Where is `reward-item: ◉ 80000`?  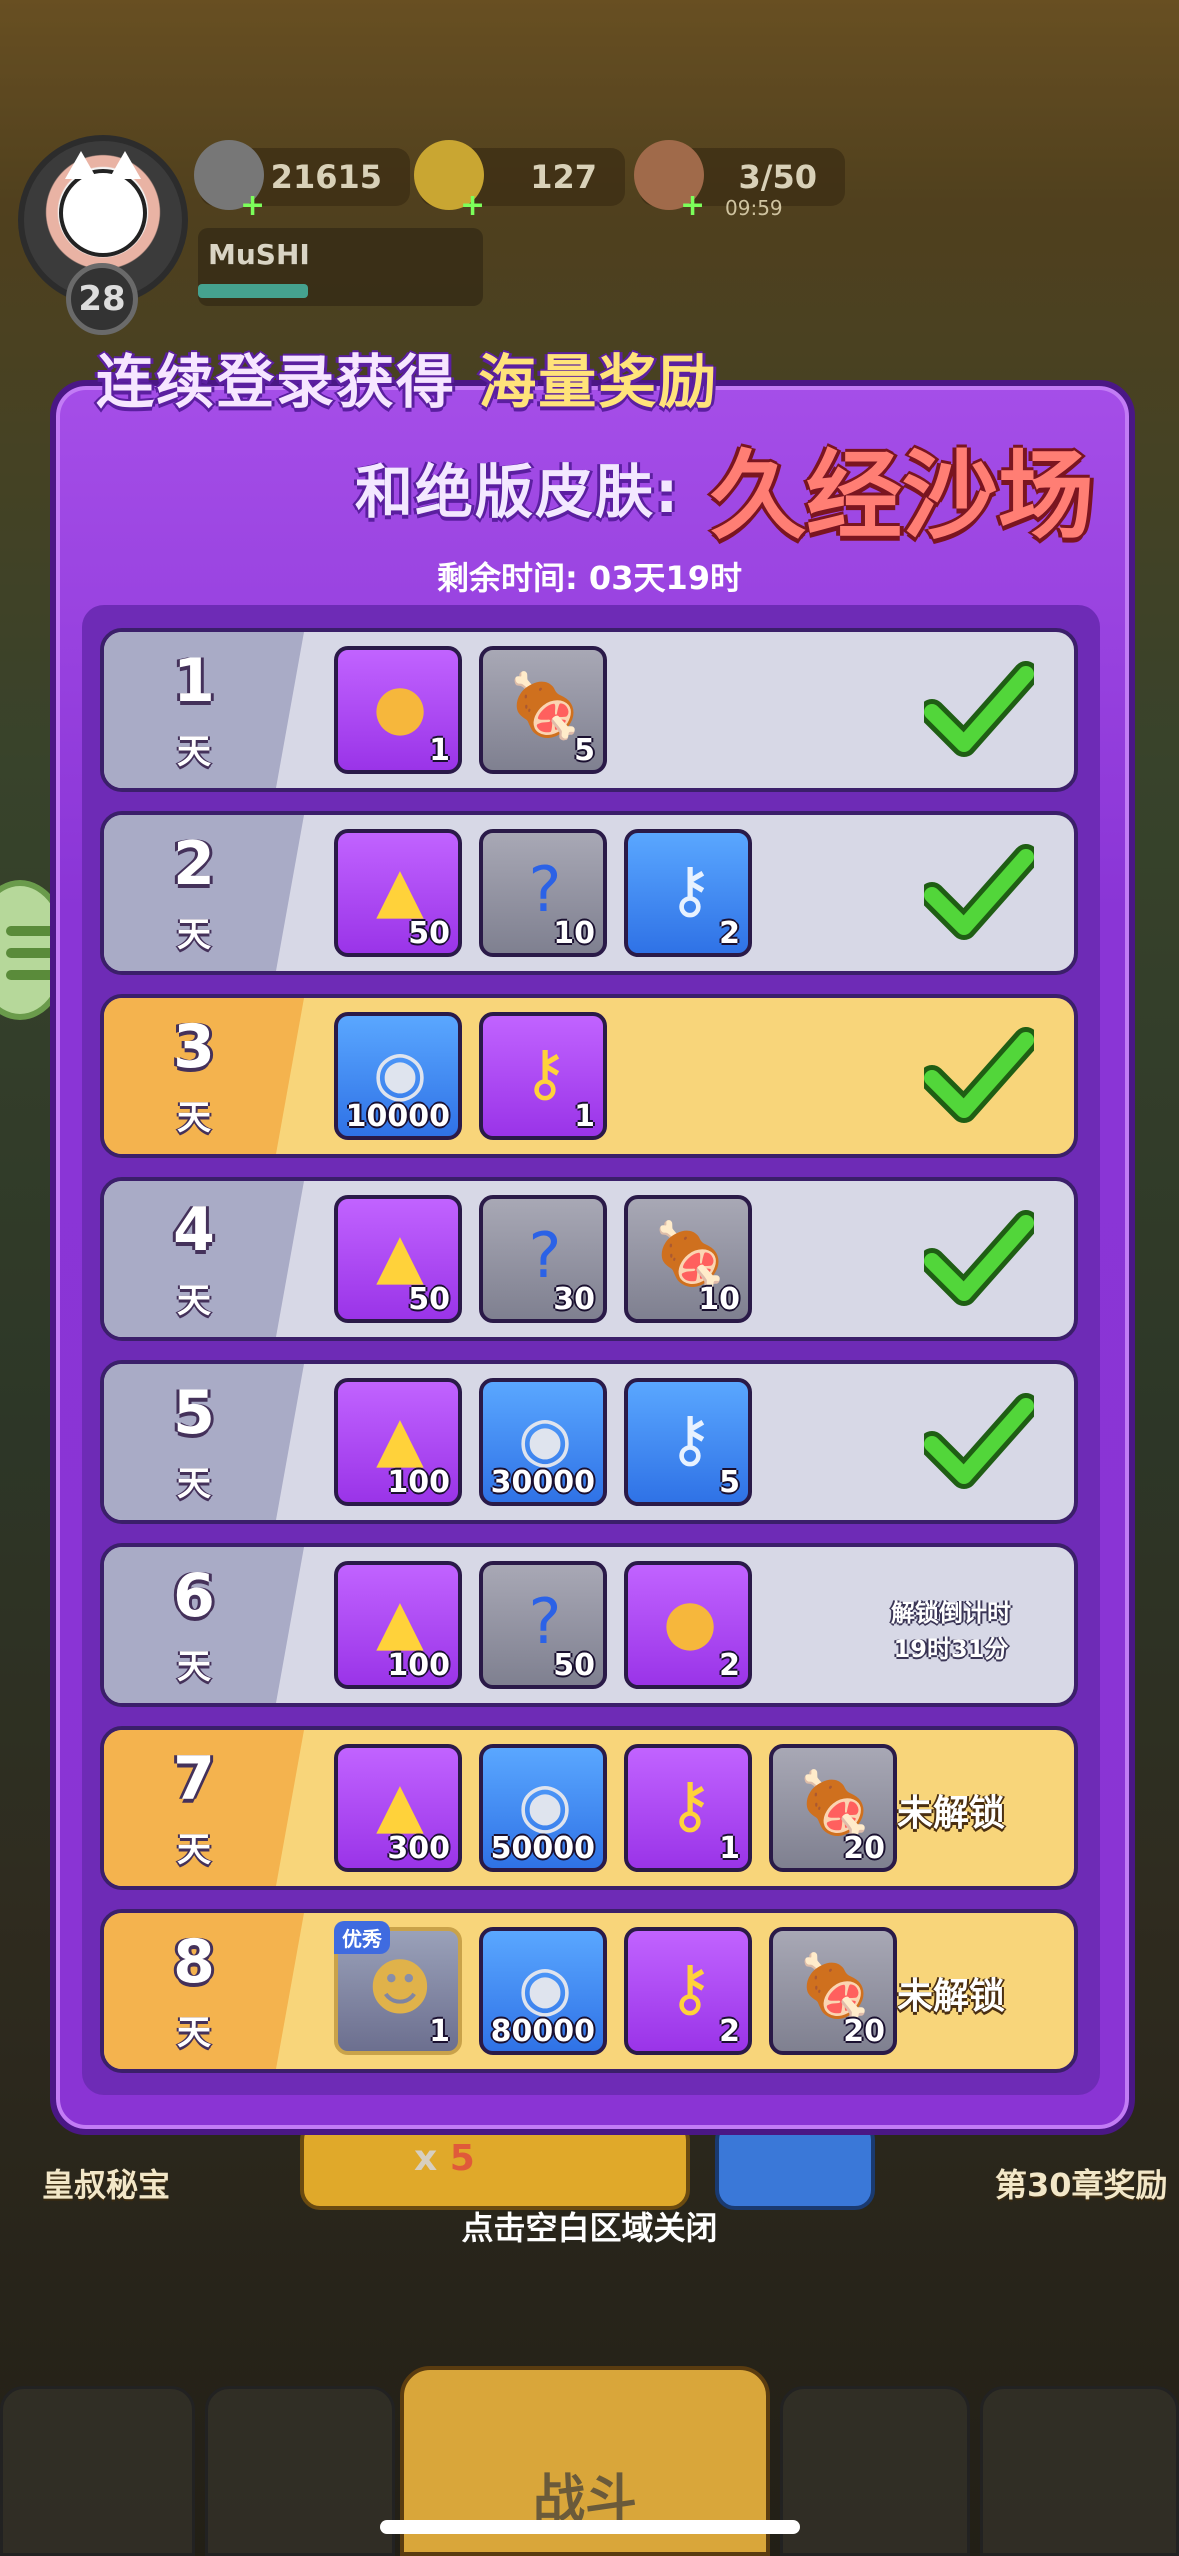
reward-item: ◉ 80000 is located at coordinates (543, 1991).